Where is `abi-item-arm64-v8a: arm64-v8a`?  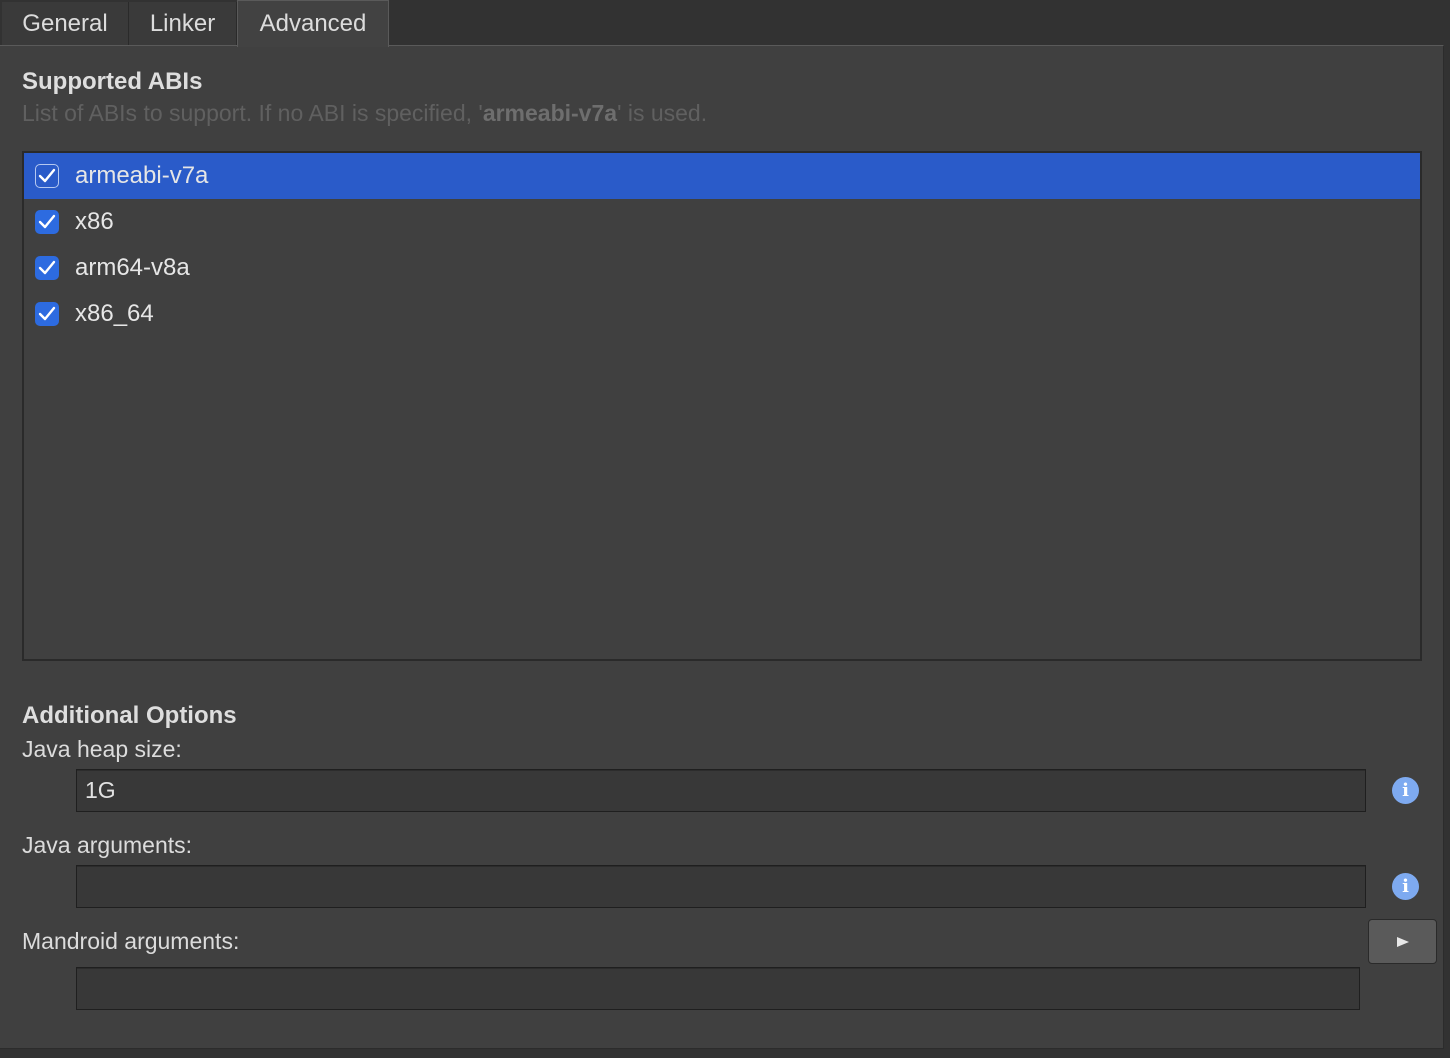 abi-item-arm64-v8a: arm64-v8a is located at coordinates (722, 268).